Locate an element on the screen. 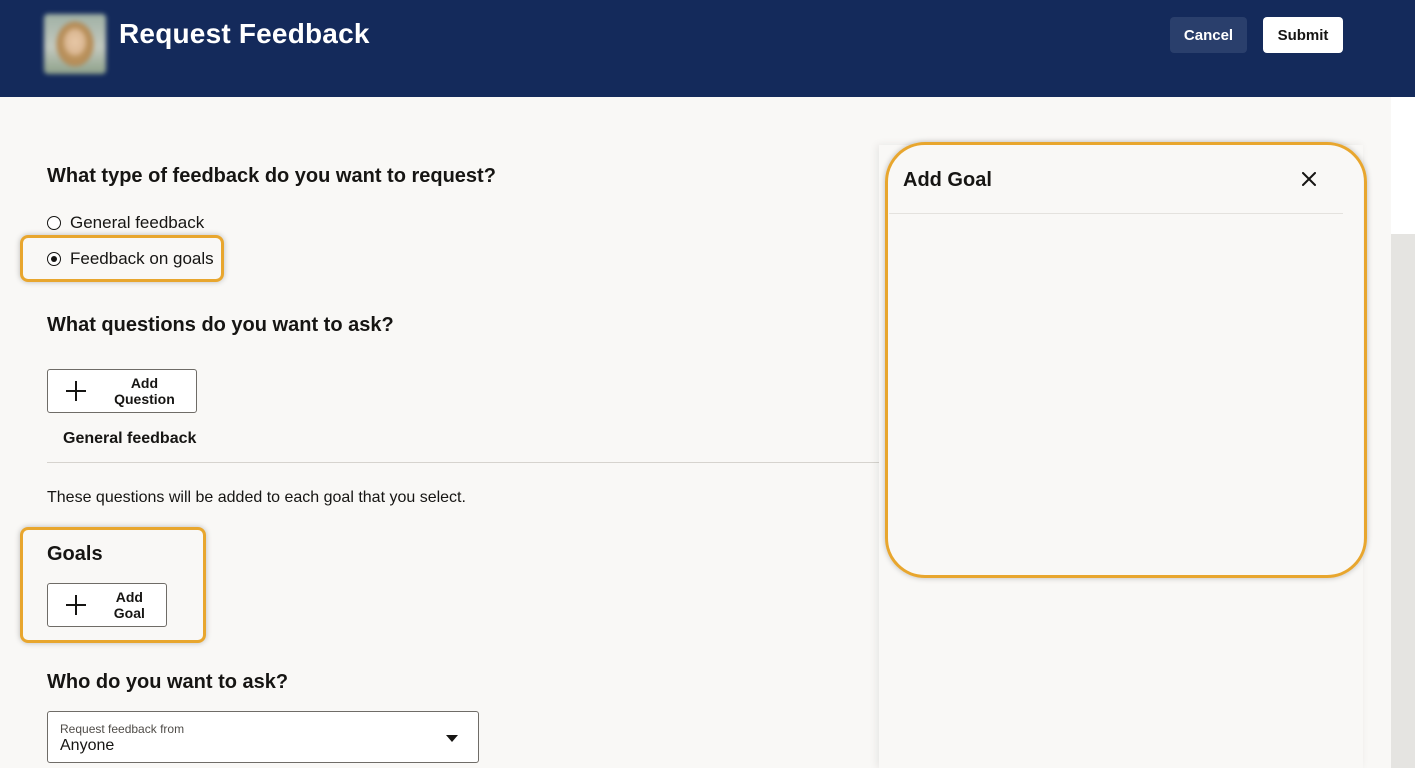  add-question-button: Add Question is located at coordinates (122, 391).